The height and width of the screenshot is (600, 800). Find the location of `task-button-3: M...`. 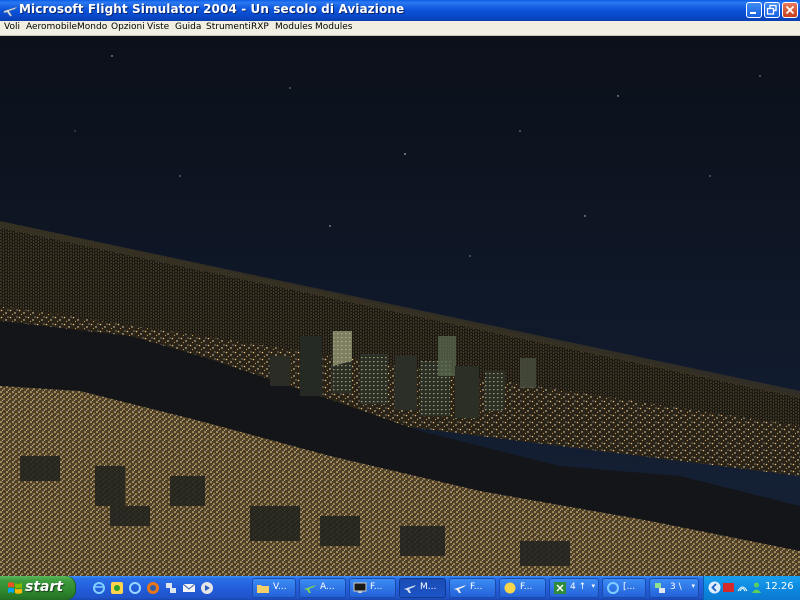

task-button-3: M... is located at coordinates (422, 588).